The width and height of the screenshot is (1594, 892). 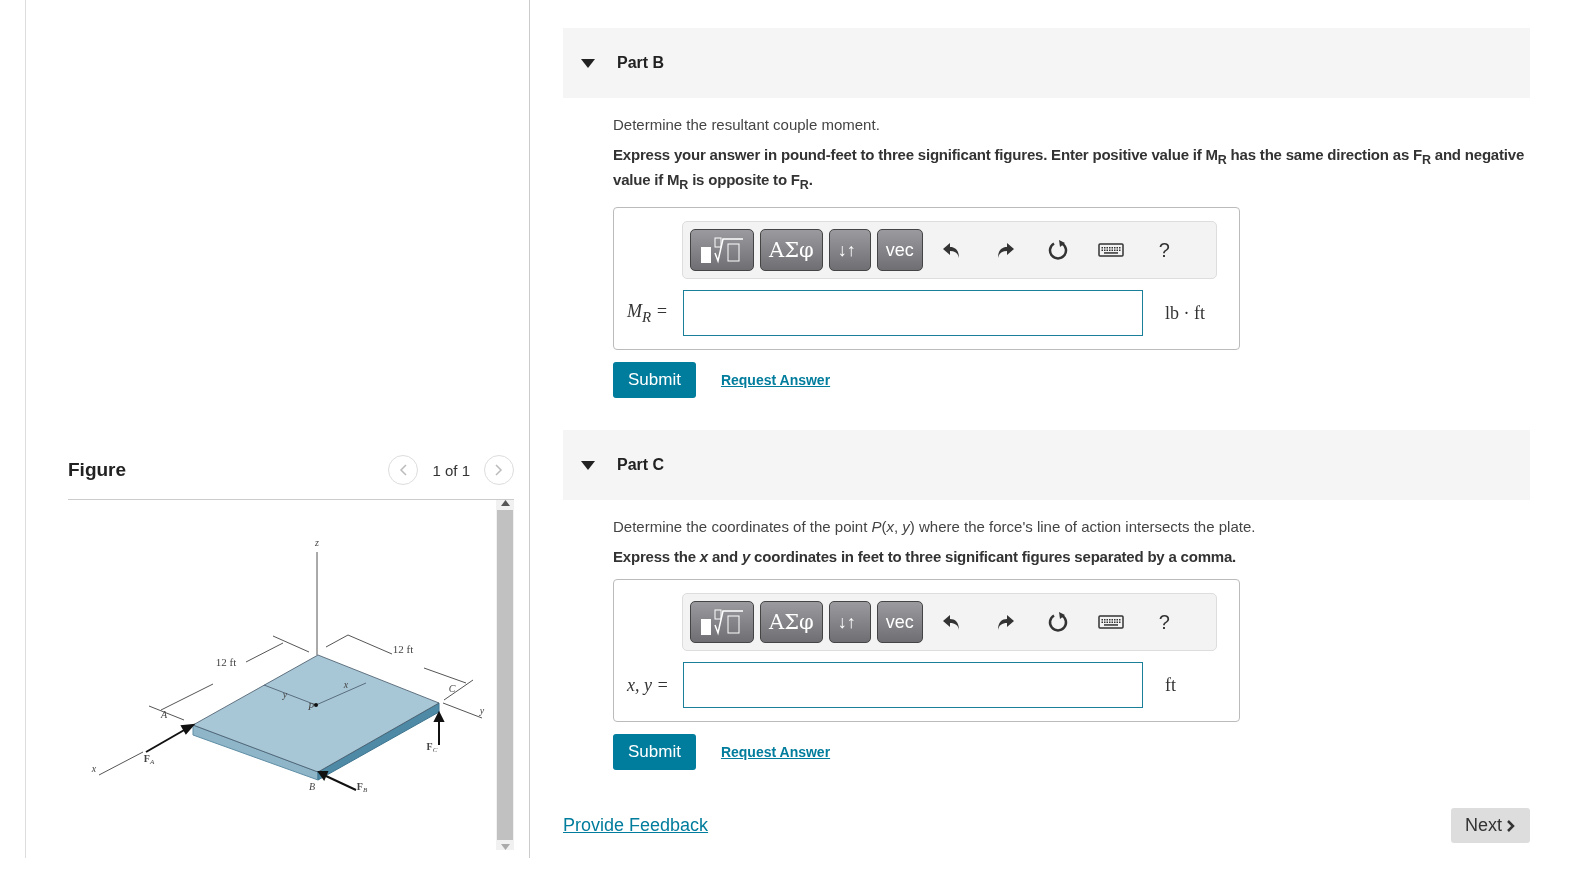 What do you see at coordinates (925, 557) in the screenshot?
I see `instruction-text: Express the x and y coordinates in feet to three significant figures separated by a comma.` at bounding box center [925, 557].